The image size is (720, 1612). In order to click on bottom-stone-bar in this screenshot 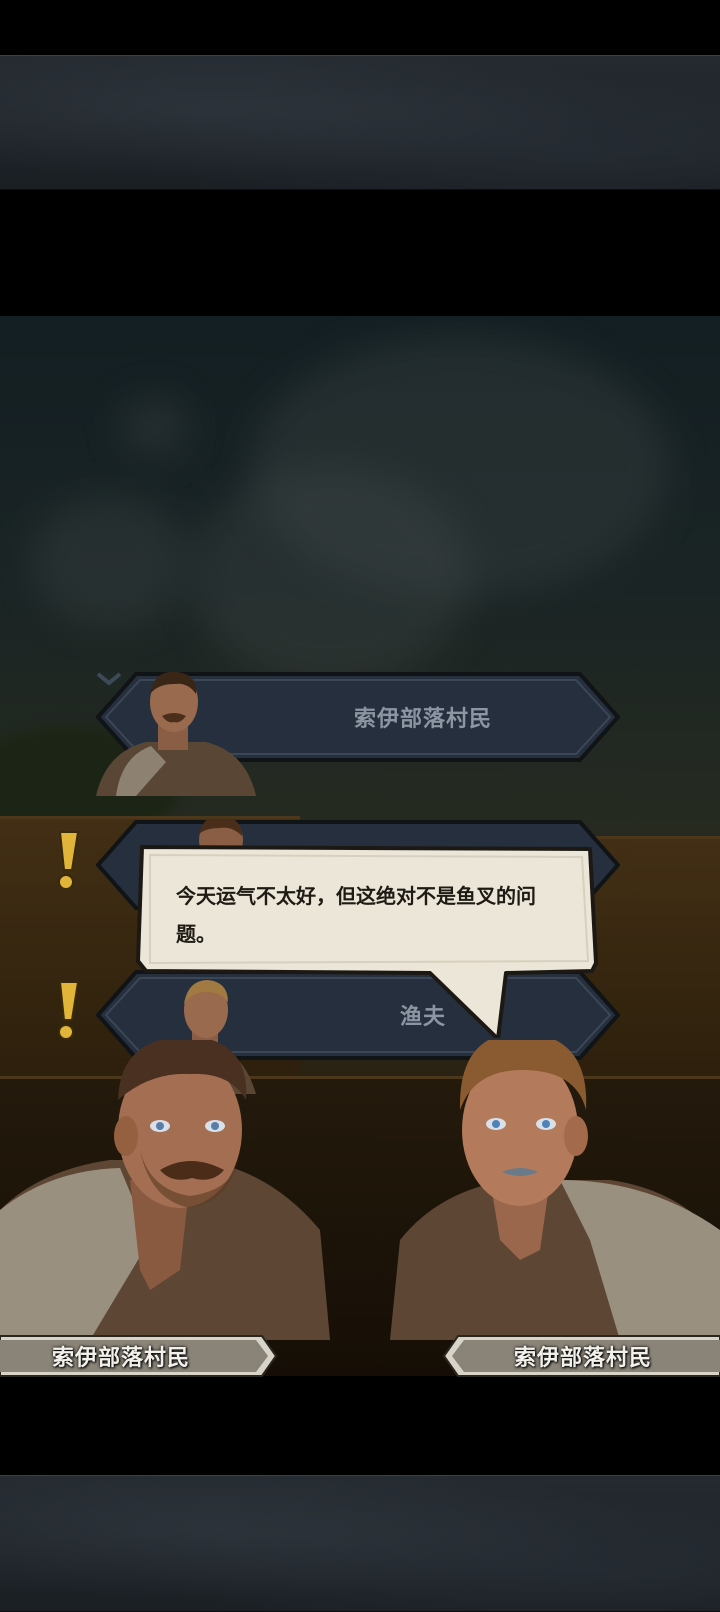, I will do `click(360, 1543)`.